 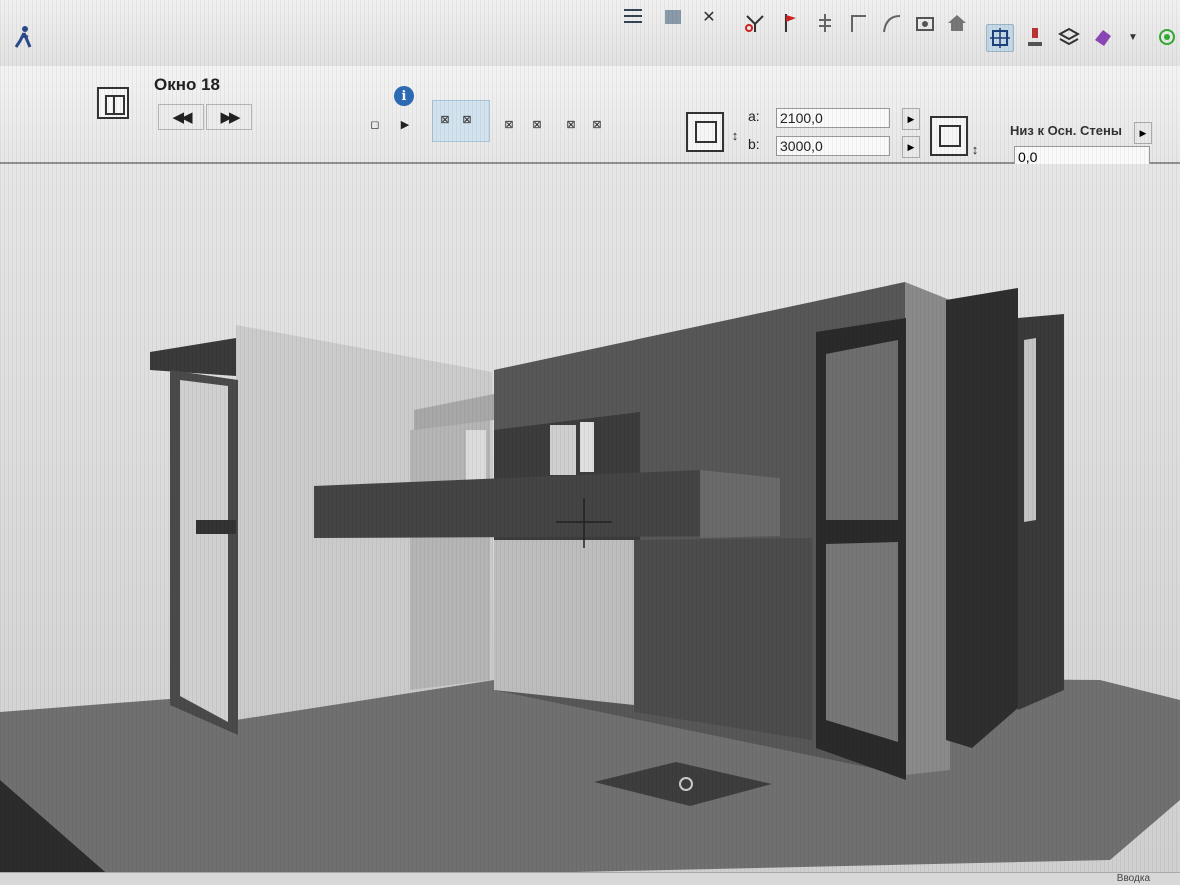 I want to click on left-window-glass, so click(x=204, y=551).